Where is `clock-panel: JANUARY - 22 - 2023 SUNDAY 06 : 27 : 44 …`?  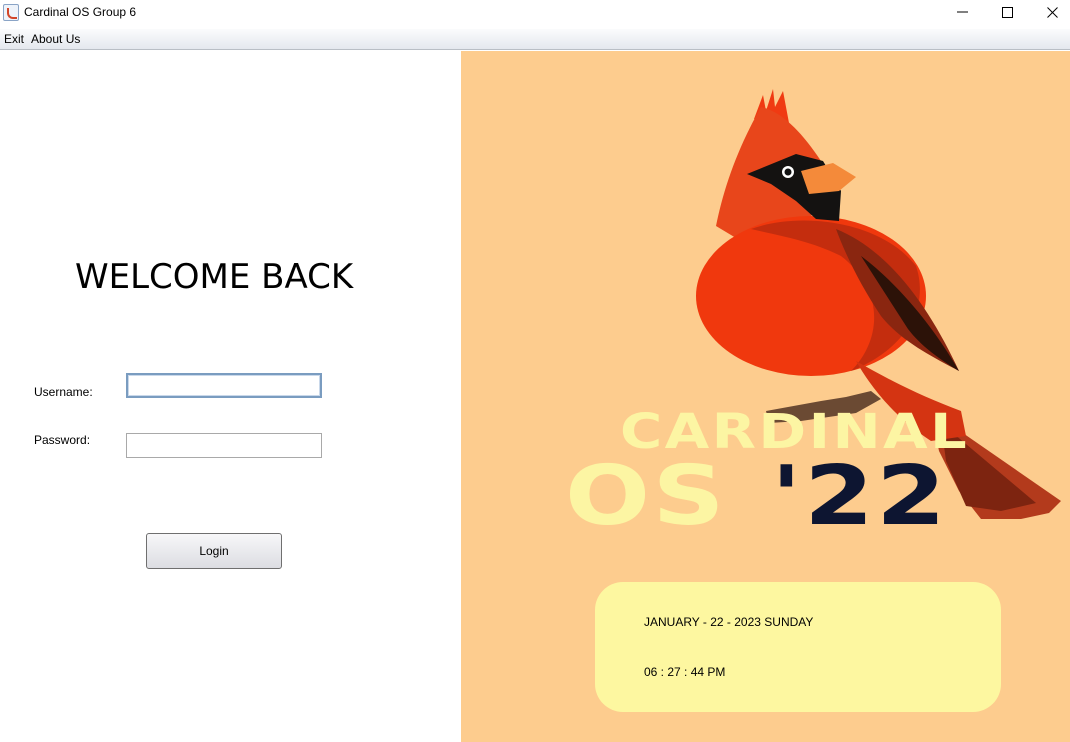
clock-panel: JANUARY - 22 - 2023 SUNDAY 06 : 27 : 44 … is located at coordinates (798, 647).